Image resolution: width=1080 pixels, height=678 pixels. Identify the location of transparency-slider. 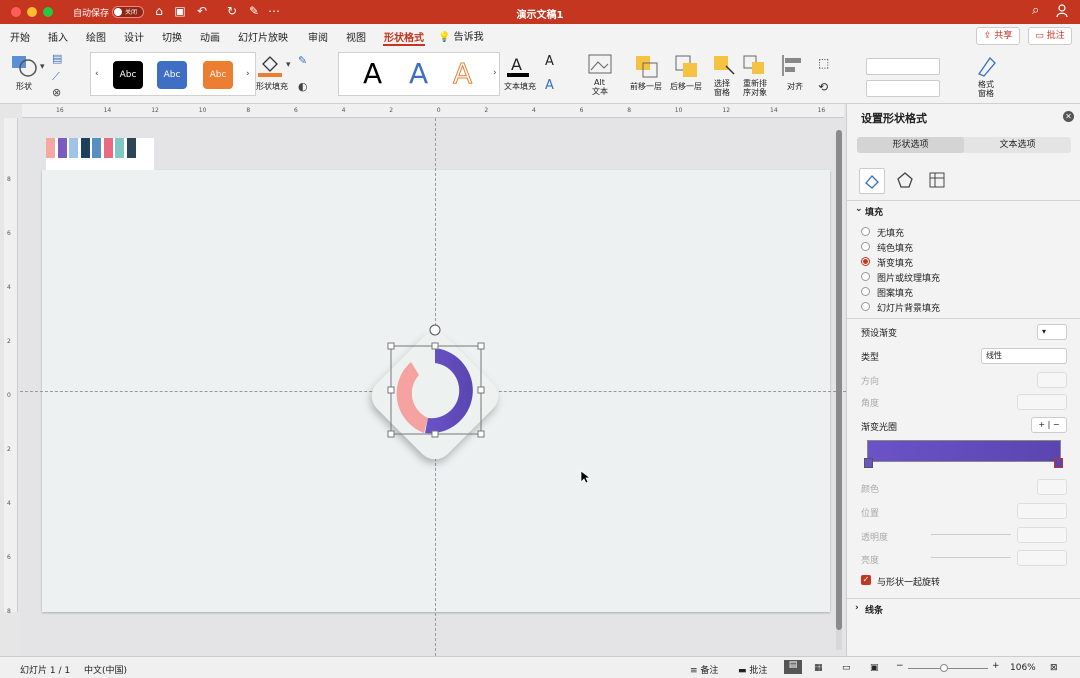
(971, 534).